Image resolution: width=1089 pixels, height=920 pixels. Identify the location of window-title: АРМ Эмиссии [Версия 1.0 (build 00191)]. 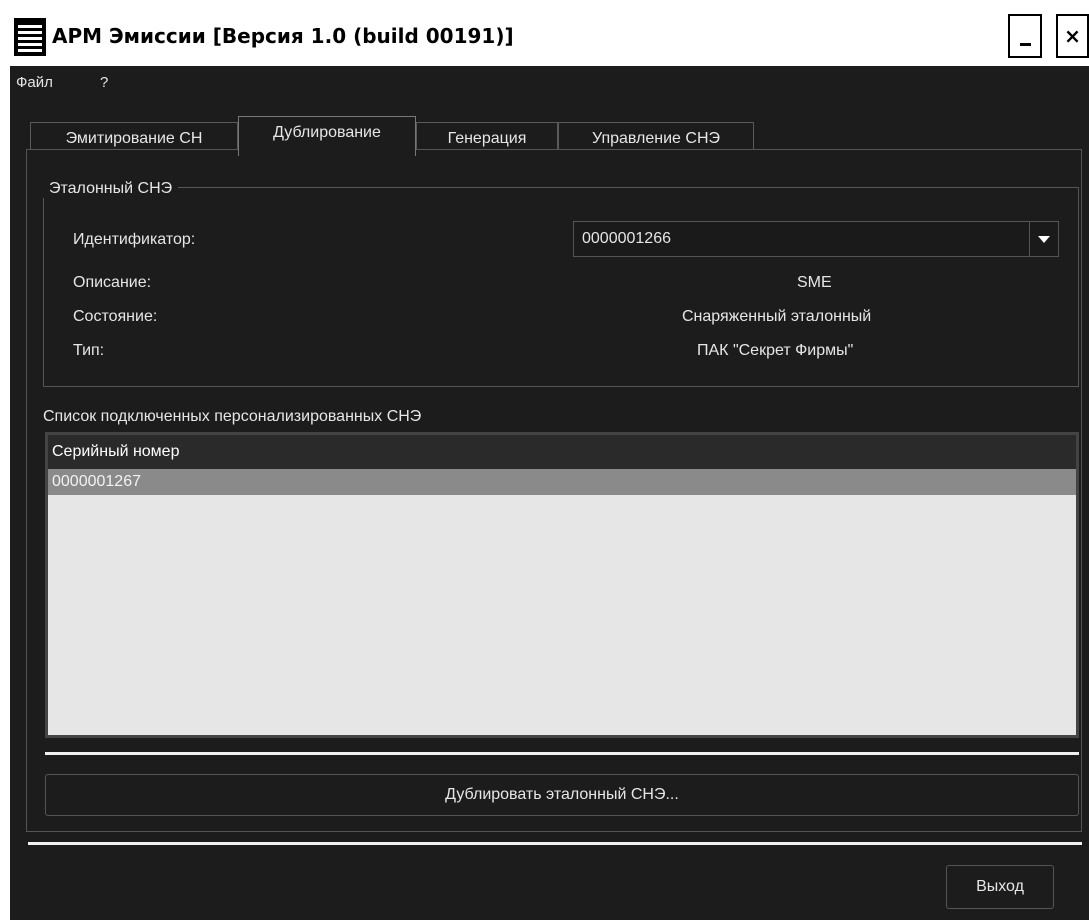
(283, 36).